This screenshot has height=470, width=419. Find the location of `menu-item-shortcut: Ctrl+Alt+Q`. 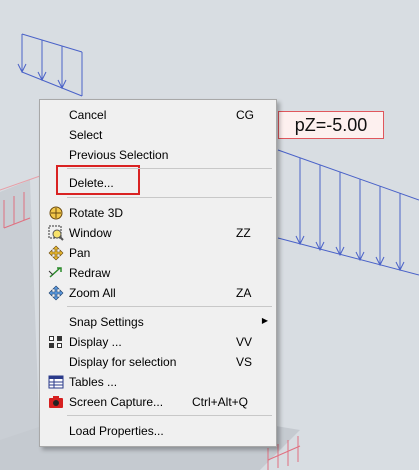

menu-item-shortcut: Ctrl+Alt+Q is located at coordinates (220, 402).